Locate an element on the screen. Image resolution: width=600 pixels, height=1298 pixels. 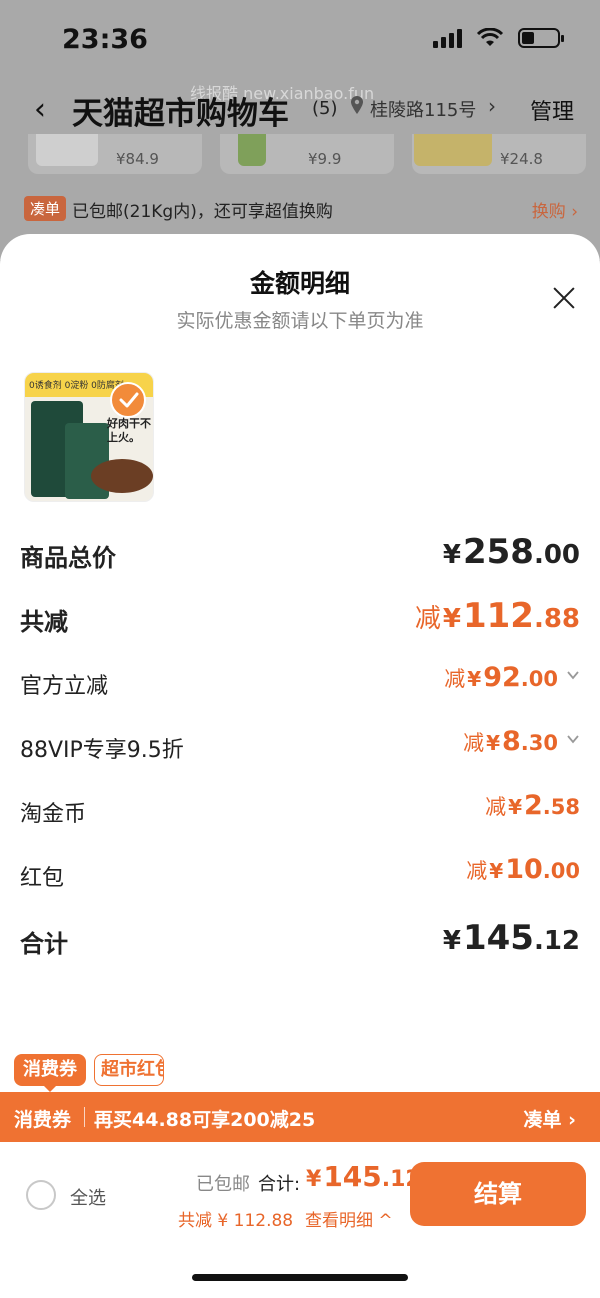
value-decimal: .58 is located at coordinates (561, 807).